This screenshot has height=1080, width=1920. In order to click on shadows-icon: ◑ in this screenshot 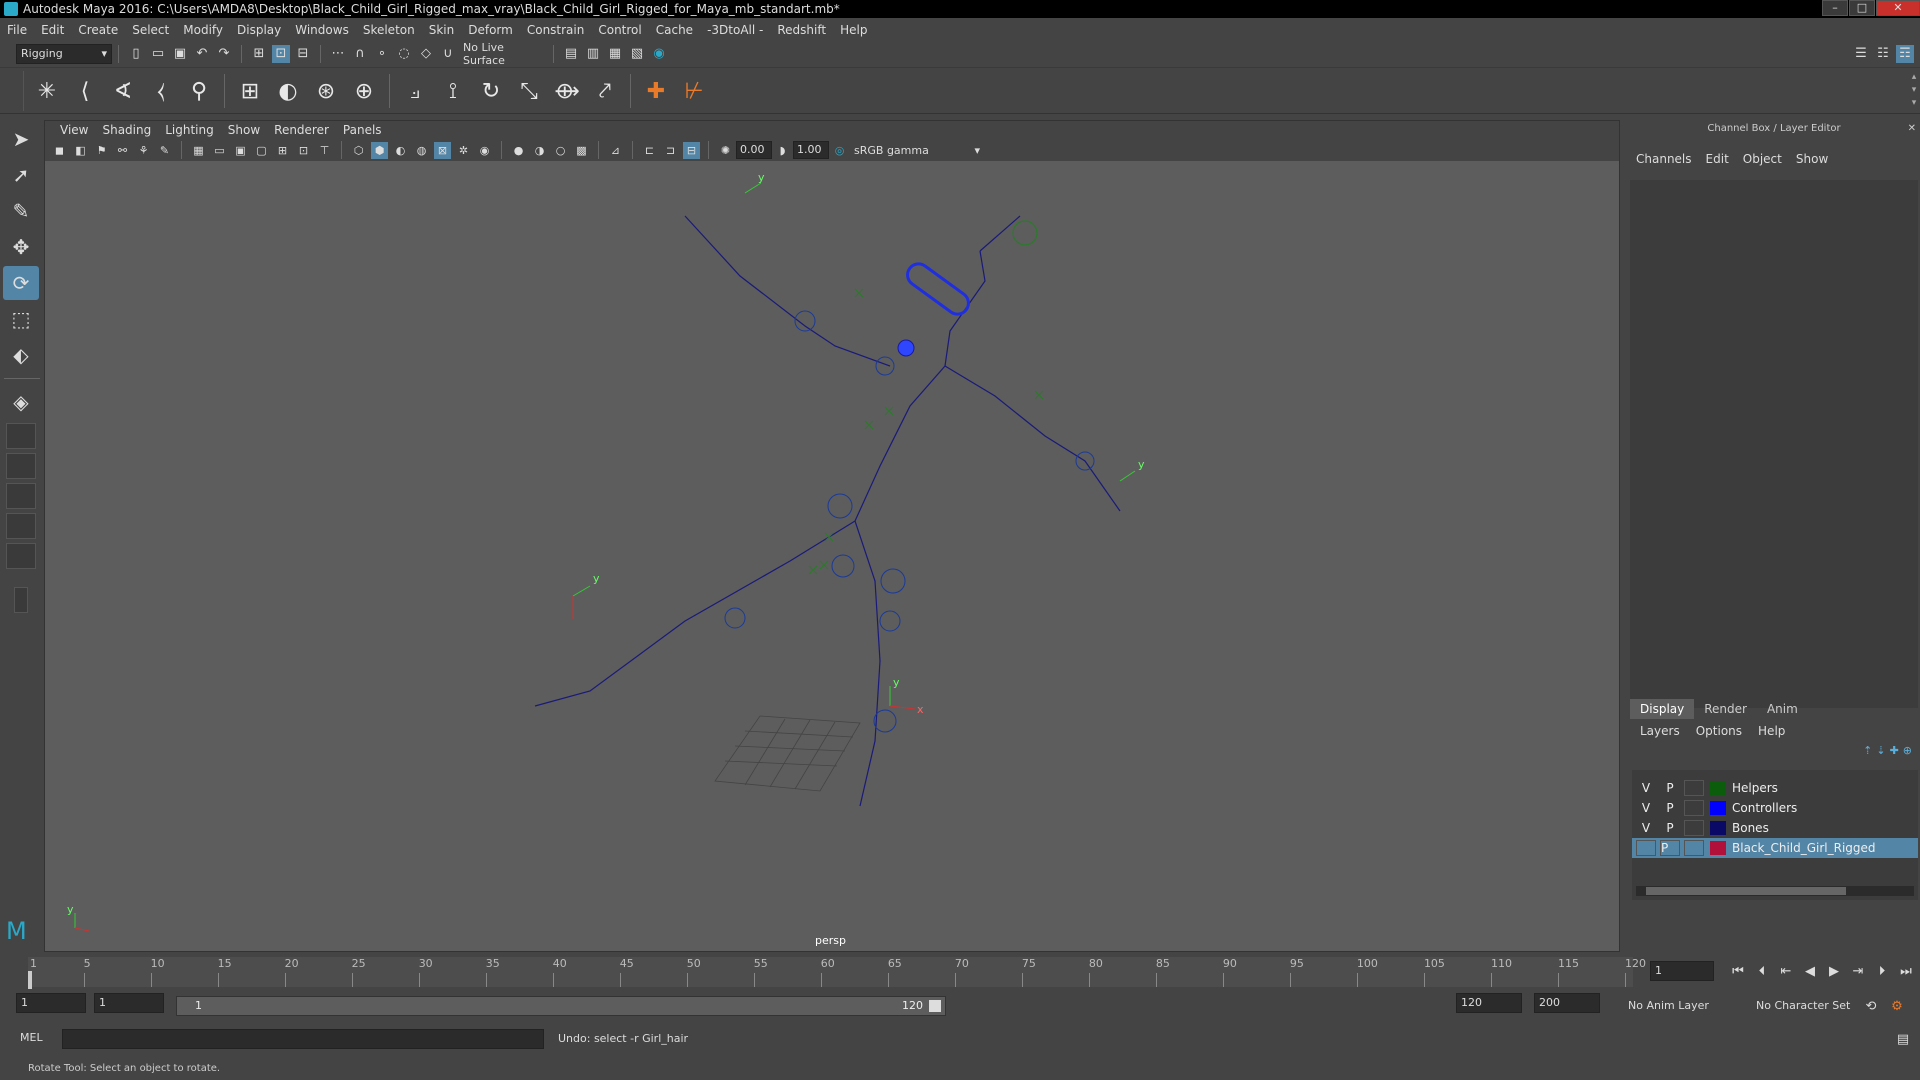, I will do `click(539, 150)`.